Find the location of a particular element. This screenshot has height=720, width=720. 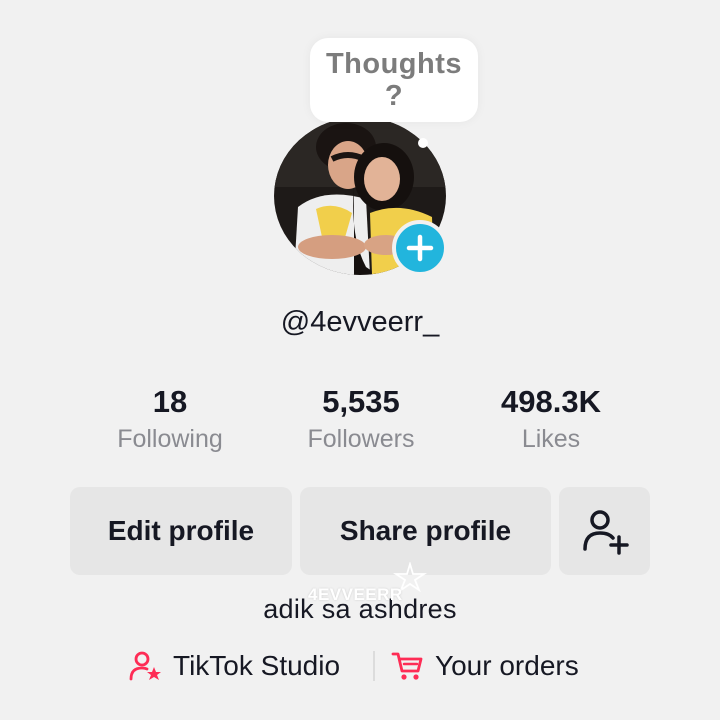

note-bubble-tail is located at coordinates (423, 143).